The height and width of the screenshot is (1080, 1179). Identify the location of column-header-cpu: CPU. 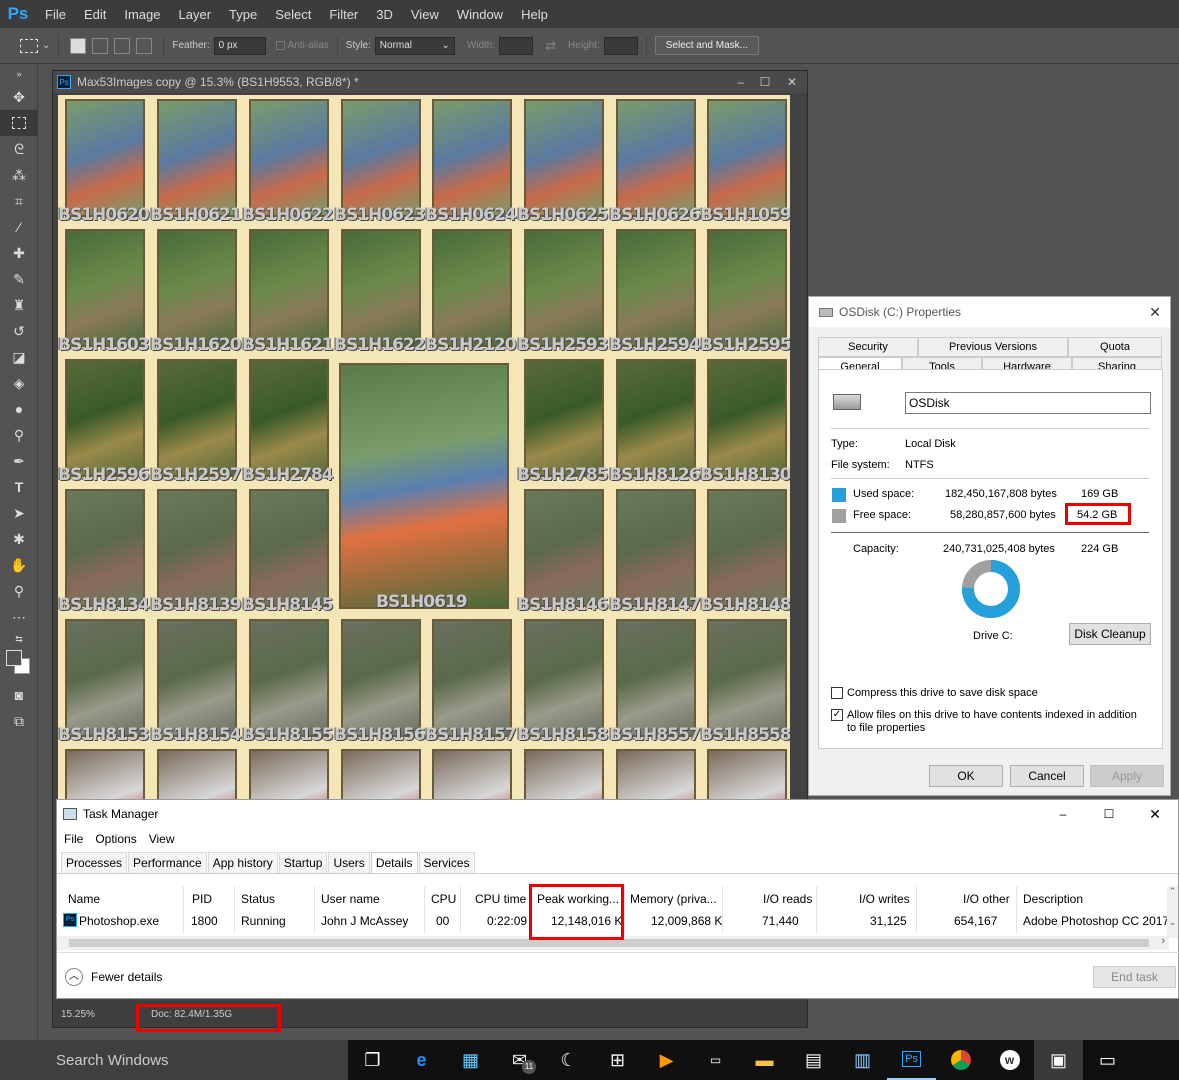
(443, 899).